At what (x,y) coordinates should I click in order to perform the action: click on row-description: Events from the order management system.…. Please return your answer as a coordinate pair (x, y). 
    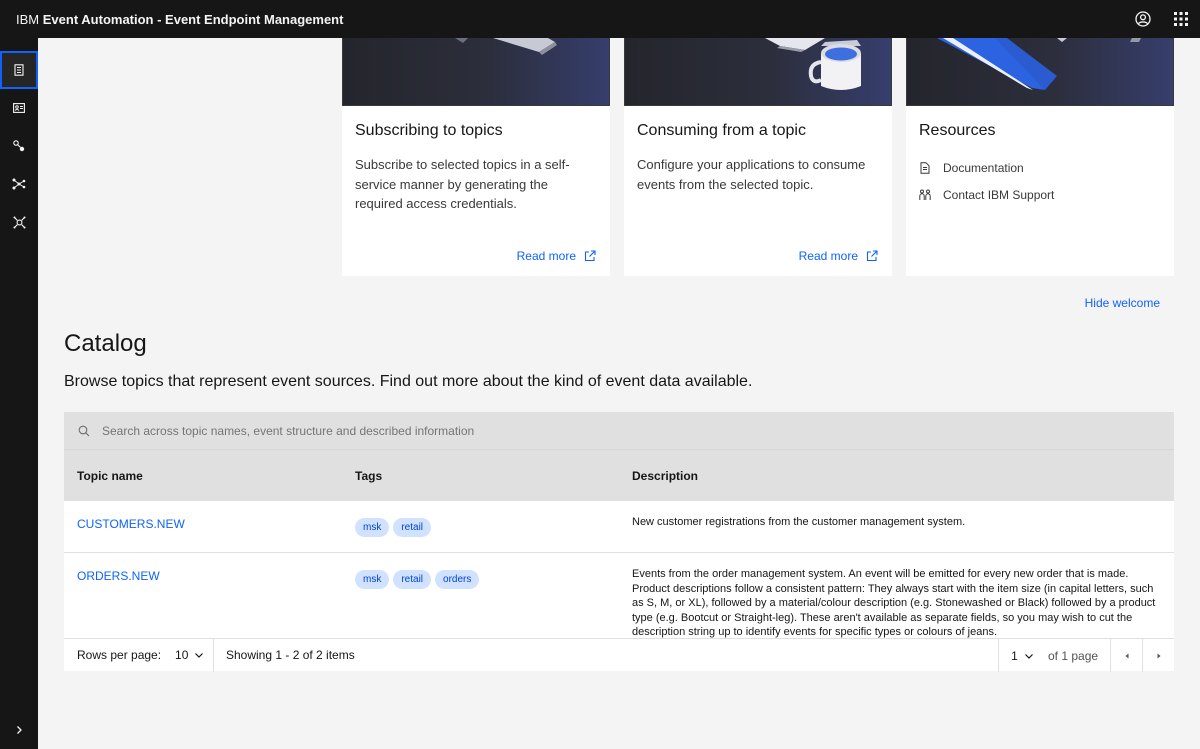
    Looking at the image, I should click on (894, 603).